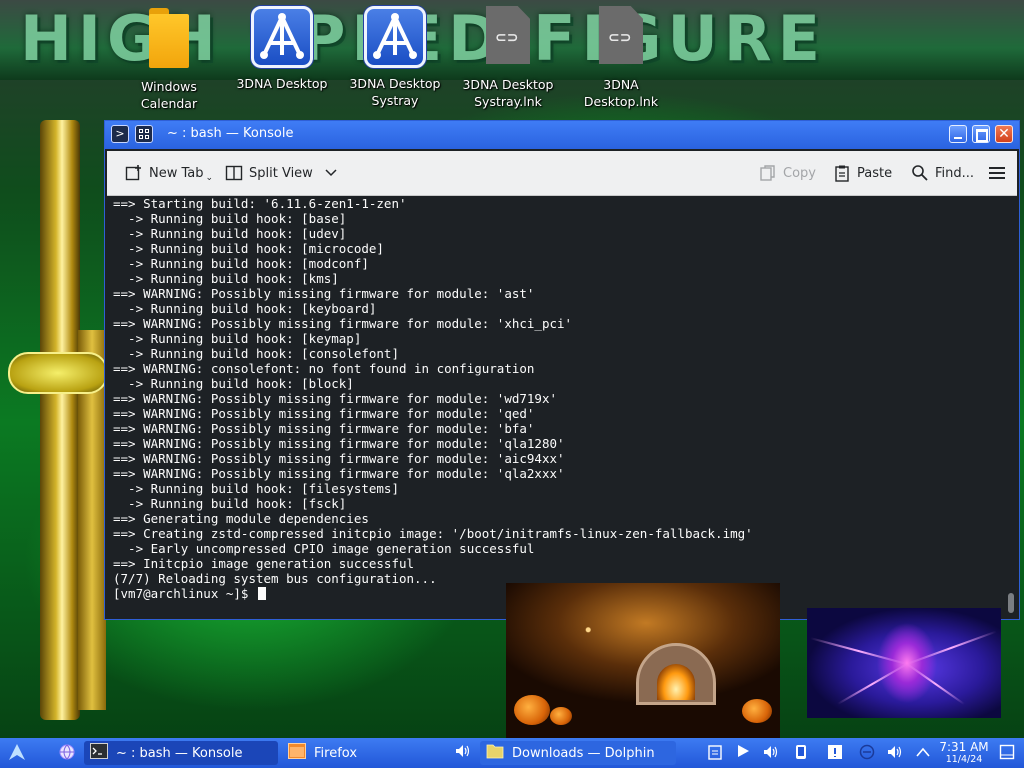  What do you see at coordinates (1007, 753) in the screenshot?
I see `show-desktop-icon` at bounding box center [1007, 753].